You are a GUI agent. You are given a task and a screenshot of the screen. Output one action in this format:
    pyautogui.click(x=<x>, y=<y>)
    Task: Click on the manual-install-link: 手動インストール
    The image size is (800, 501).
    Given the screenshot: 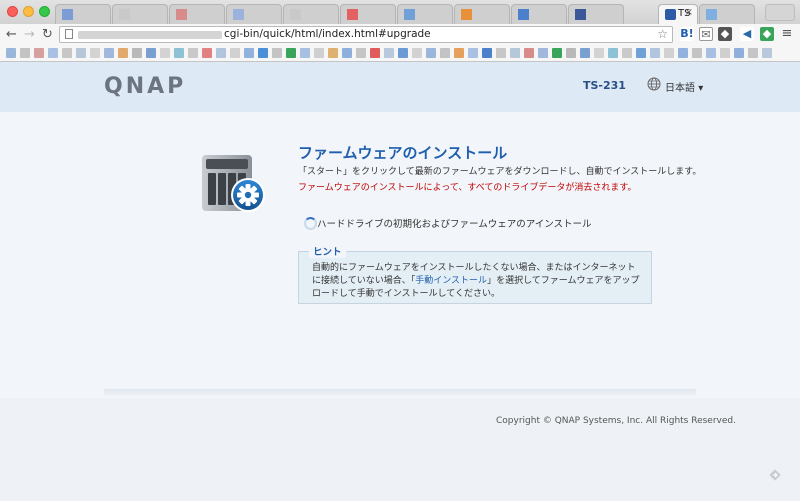 What is the action you would take?
    pyautogui.click(x=451, y=281)
    